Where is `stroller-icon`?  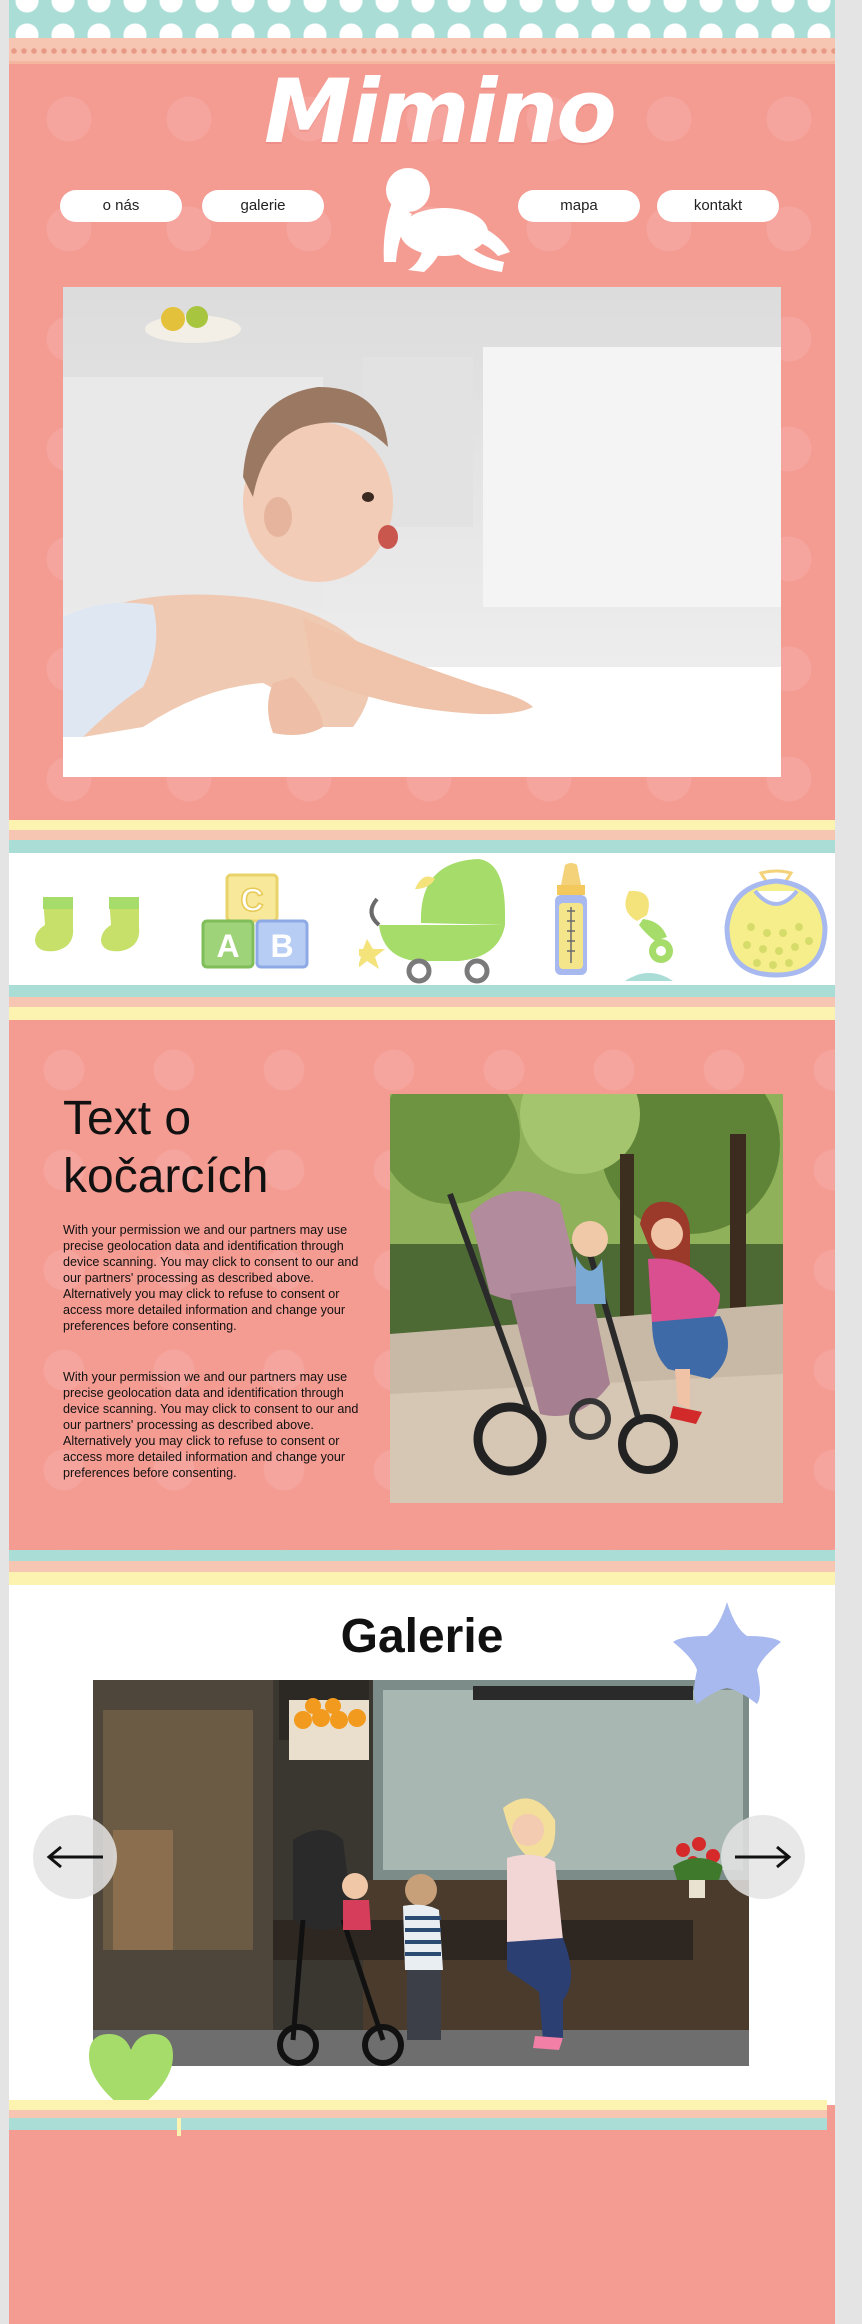
stroller-icon is located at coordinates (432, 921).